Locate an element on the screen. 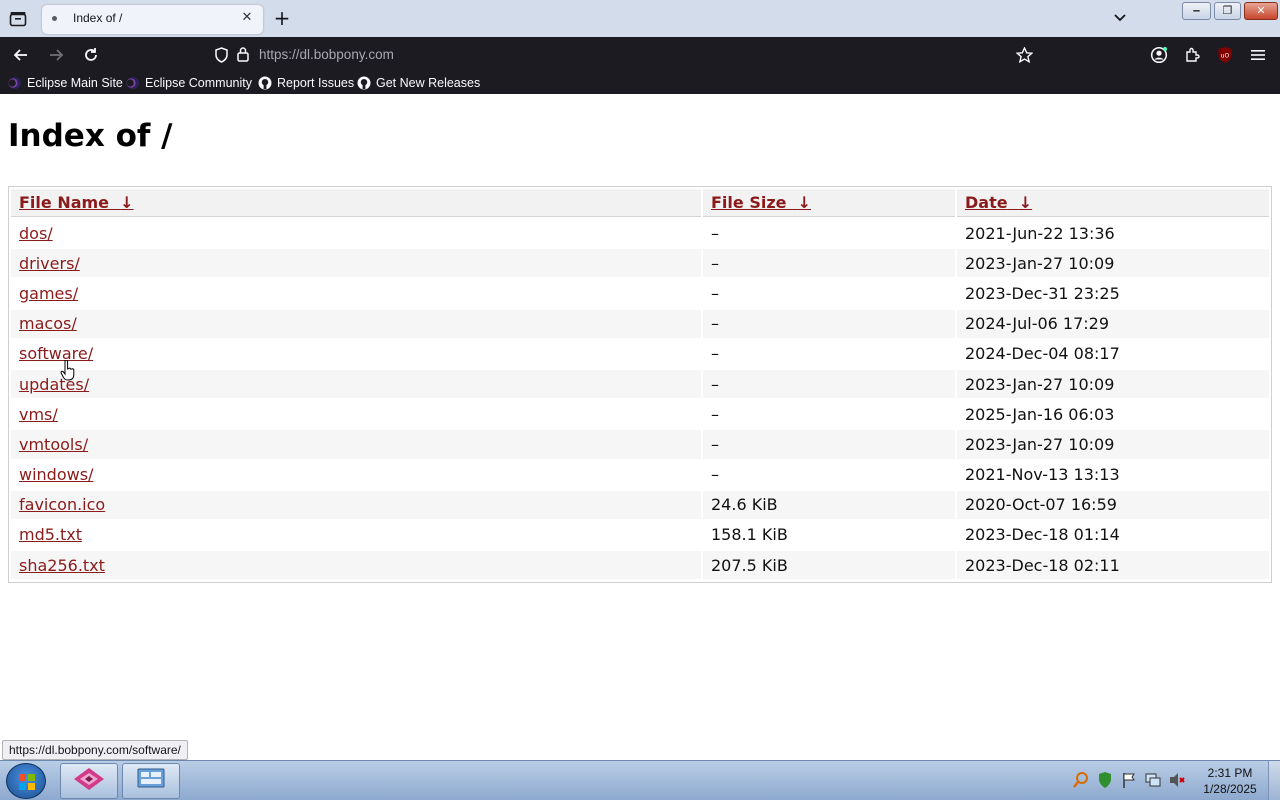 This screenshot has height=800, width=1280. table-row: software/ – 2024-Dec-04 08:17 is located at coordinates (640, 354).